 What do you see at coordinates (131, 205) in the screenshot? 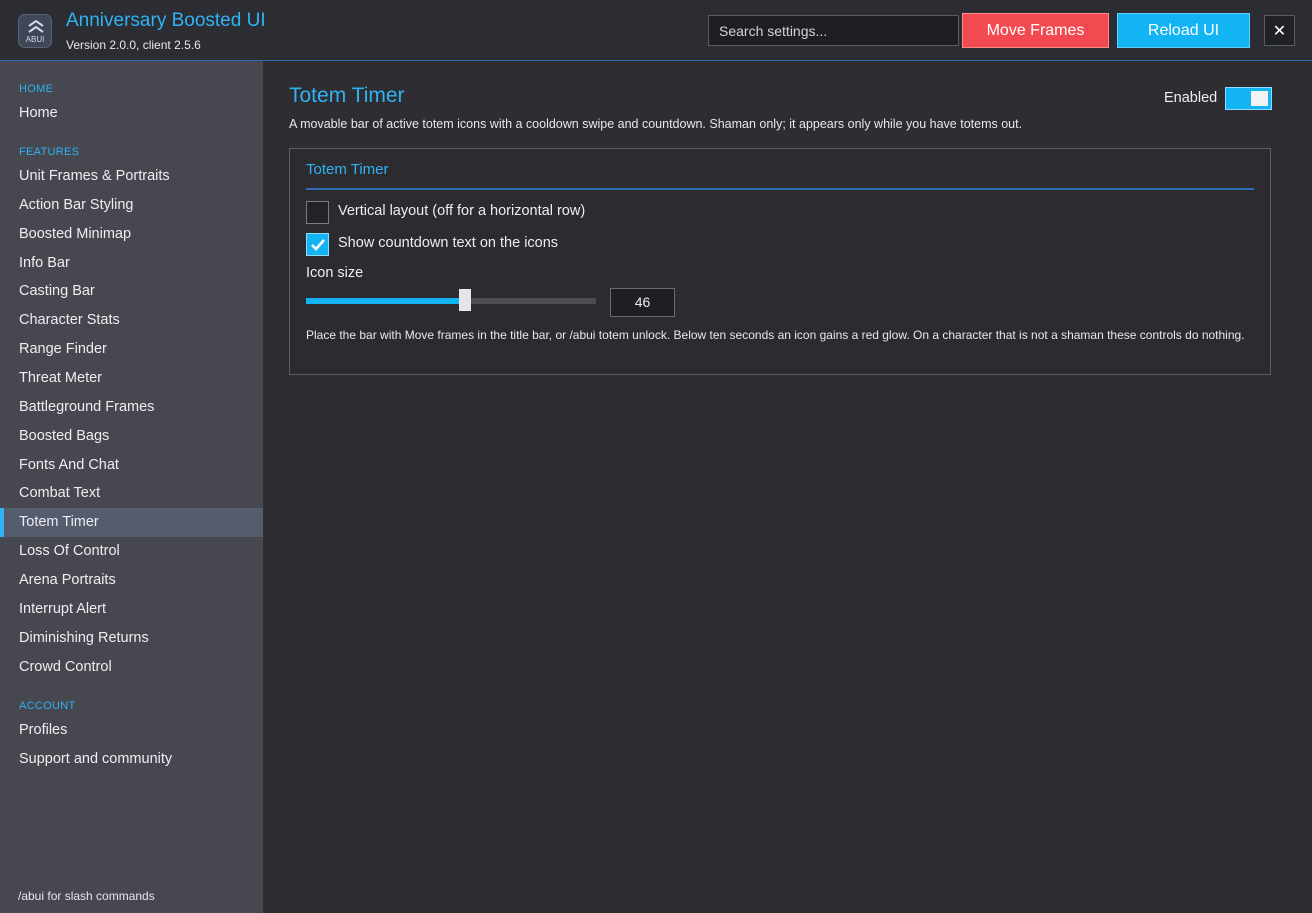
I see `sidebar-item-action-bar-styling: Action Bar Styling` at bounding box center [131, 205].